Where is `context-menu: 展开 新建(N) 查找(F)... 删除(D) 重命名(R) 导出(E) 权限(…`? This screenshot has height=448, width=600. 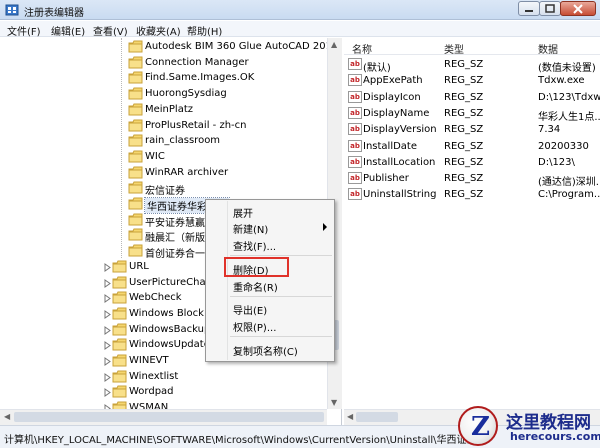 context-menu: 展开 新建(N) 查找(F)... 删除(D) 重命名(R) 导出(E) 权限(… is located at coordinates (270, 280).